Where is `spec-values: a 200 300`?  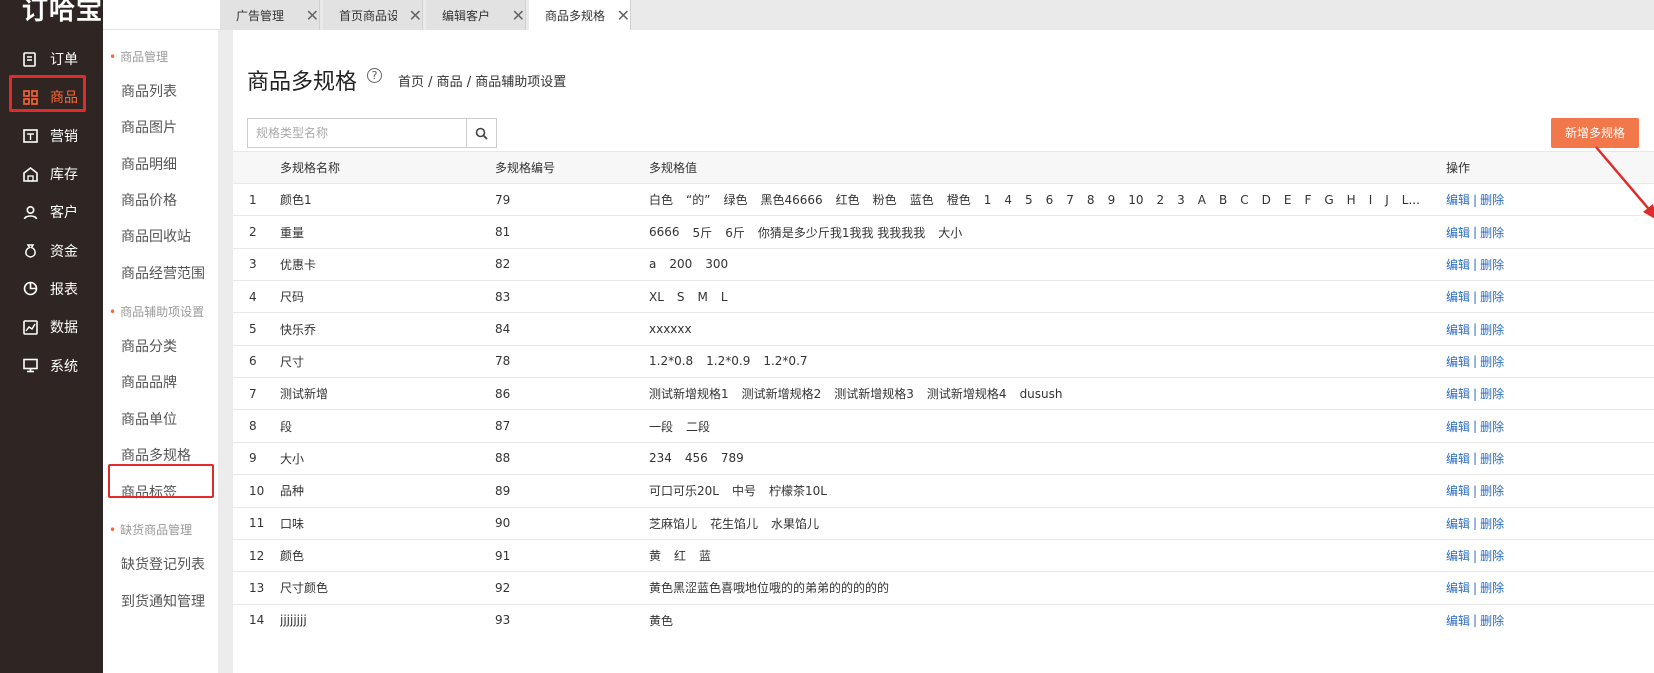
spec-values: a 200 300 is located at coordinates (1044, 264).